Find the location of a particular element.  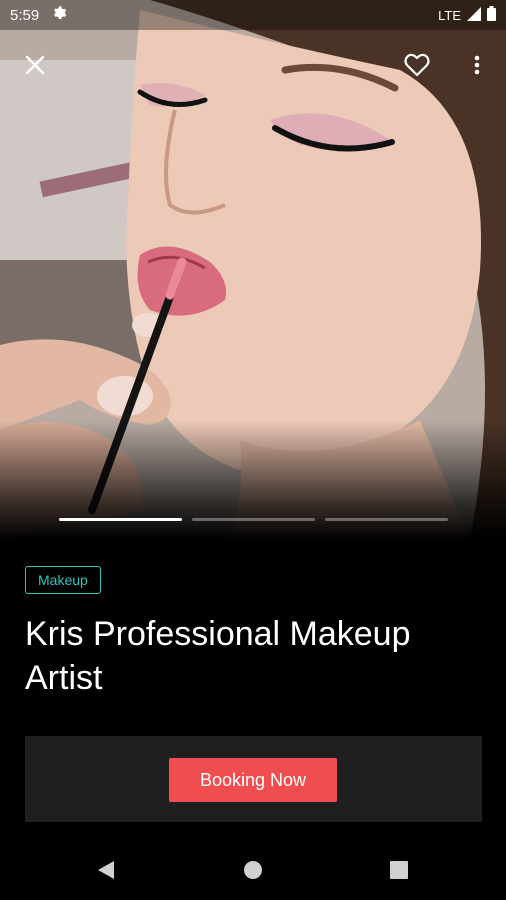

navigation-bar is located at coordinates (253, 870).